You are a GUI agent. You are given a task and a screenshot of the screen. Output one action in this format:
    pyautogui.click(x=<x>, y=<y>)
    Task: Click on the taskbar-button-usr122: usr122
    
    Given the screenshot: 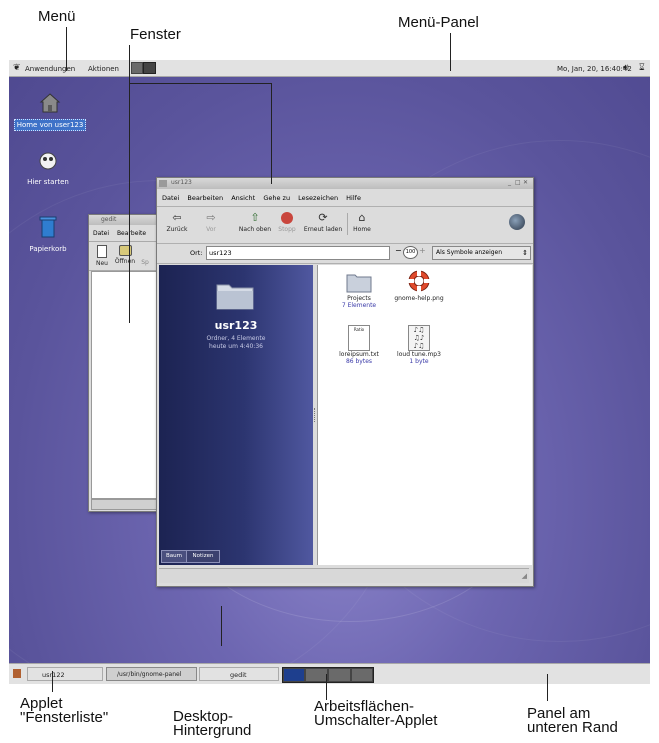 What is the action you would take?
    pyautogui.click(x=65, y=674)
    